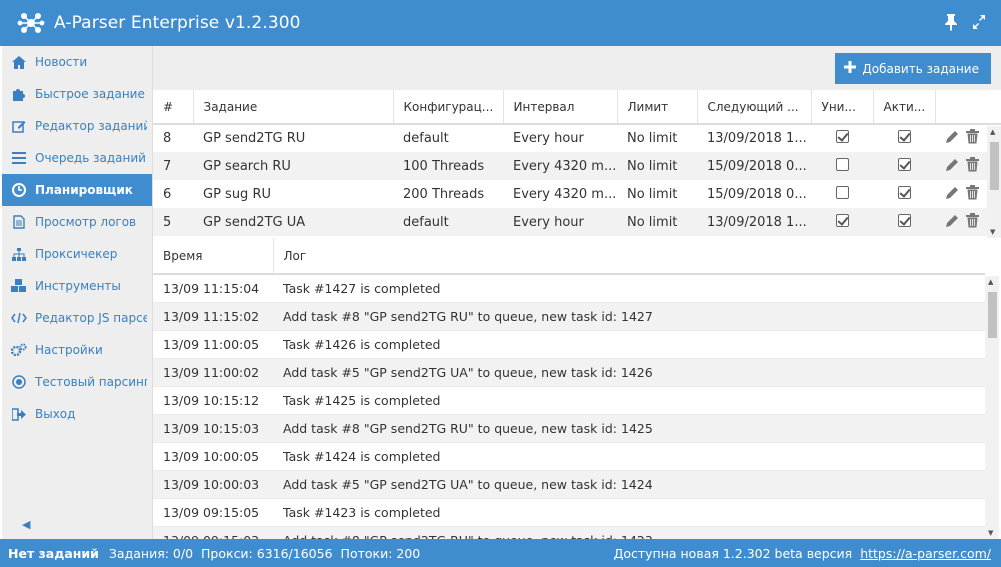 This screenshot has width=1001, height=567. I want to click on log-time: 13/09 10:00:03, so click(213, 484).